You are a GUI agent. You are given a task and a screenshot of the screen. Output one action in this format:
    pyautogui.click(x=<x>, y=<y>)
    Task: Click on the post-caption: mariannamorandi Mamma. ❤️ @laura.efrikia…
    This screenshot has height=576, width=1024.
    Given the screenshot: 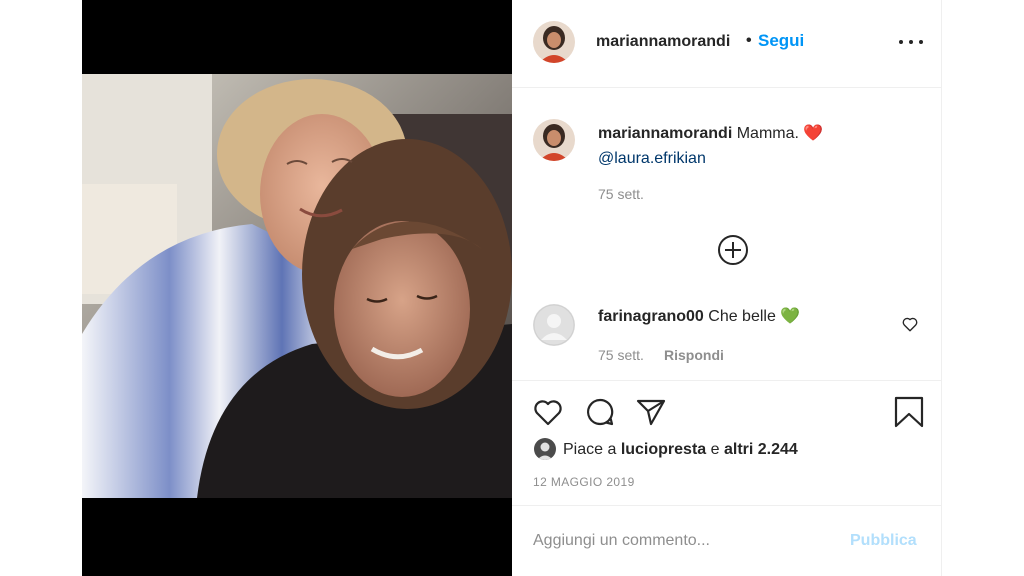 What is the action you would take?
    pyautogui.click(x=758, y=146)
    